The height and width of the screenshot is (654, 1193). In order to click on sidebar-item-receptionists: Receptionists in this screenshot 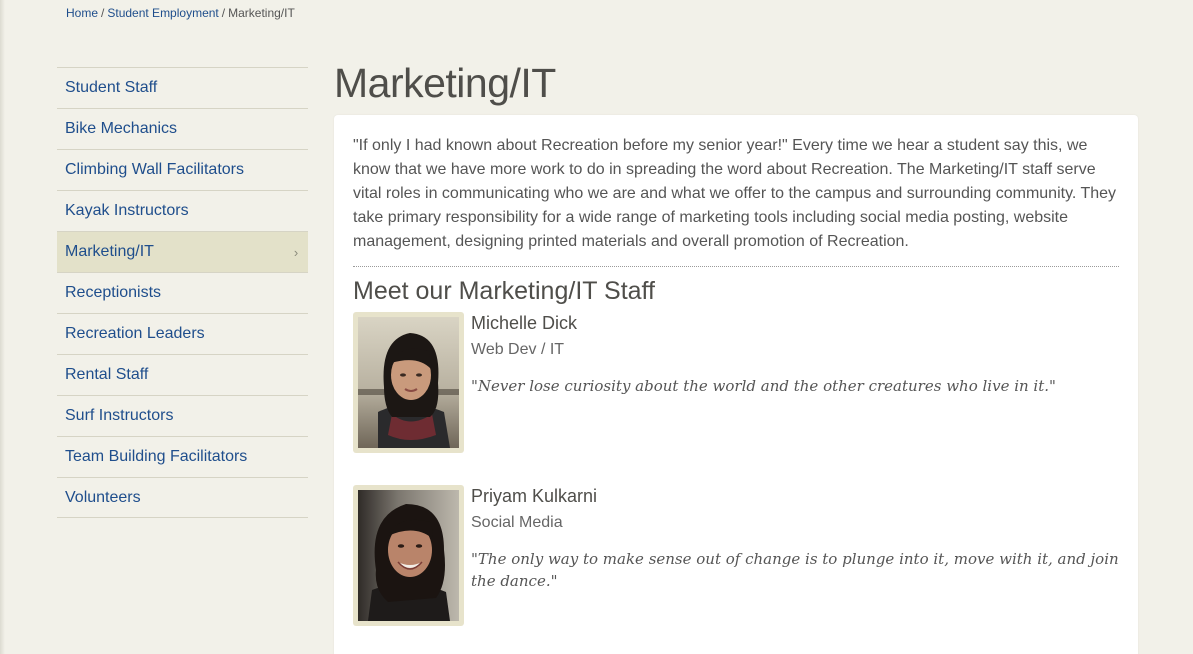, I will do `click(182, 292)`.